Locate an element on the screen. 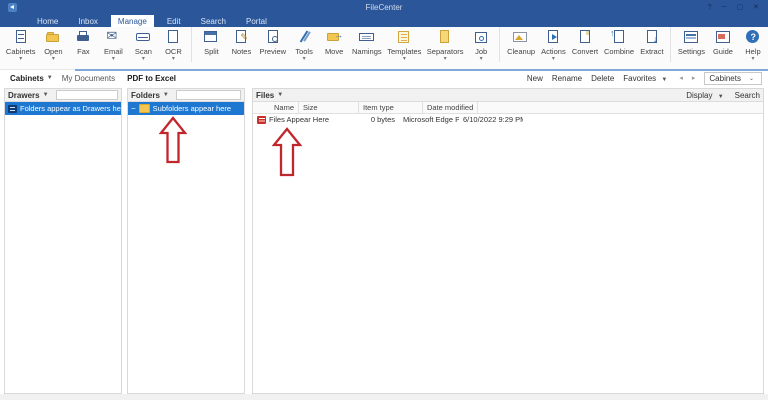  move-button: Move ▾ is located at coordinates (334, 44).